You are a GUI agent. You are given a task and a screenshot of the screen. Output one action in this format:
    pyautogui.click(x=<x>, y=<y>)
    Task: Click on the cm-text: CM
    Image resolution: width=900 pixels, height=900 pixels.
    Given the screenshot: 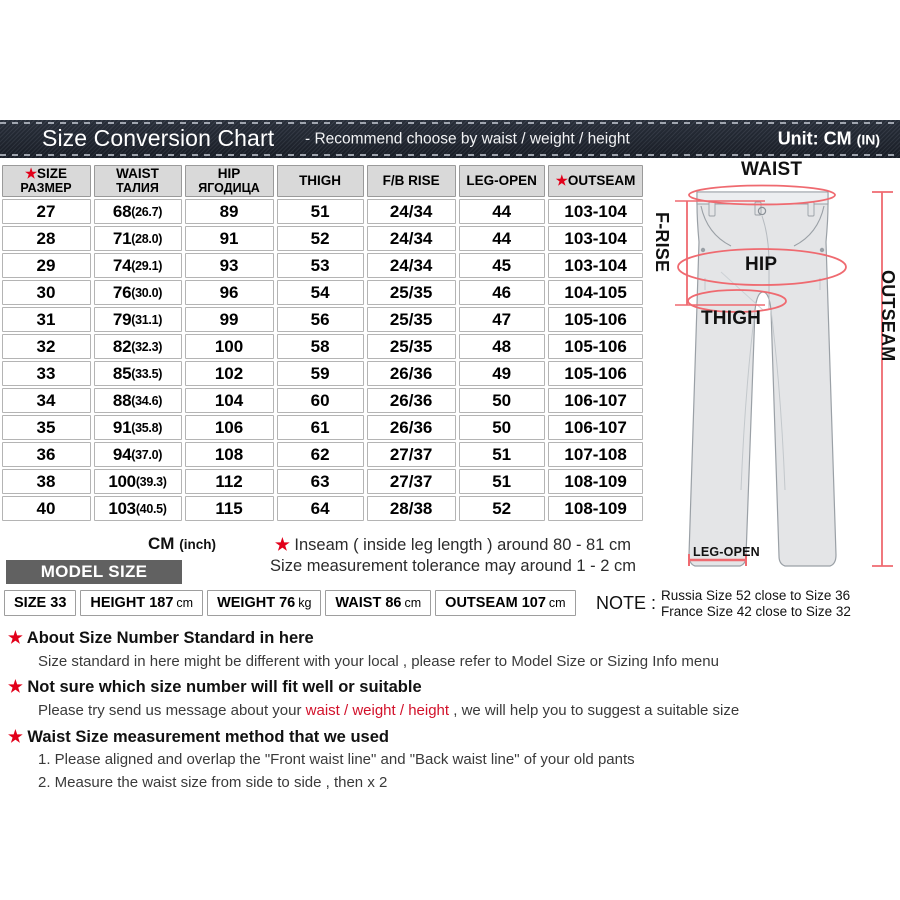 What is the action you would take?
    pyautogui.click(x=164, y=543)
    